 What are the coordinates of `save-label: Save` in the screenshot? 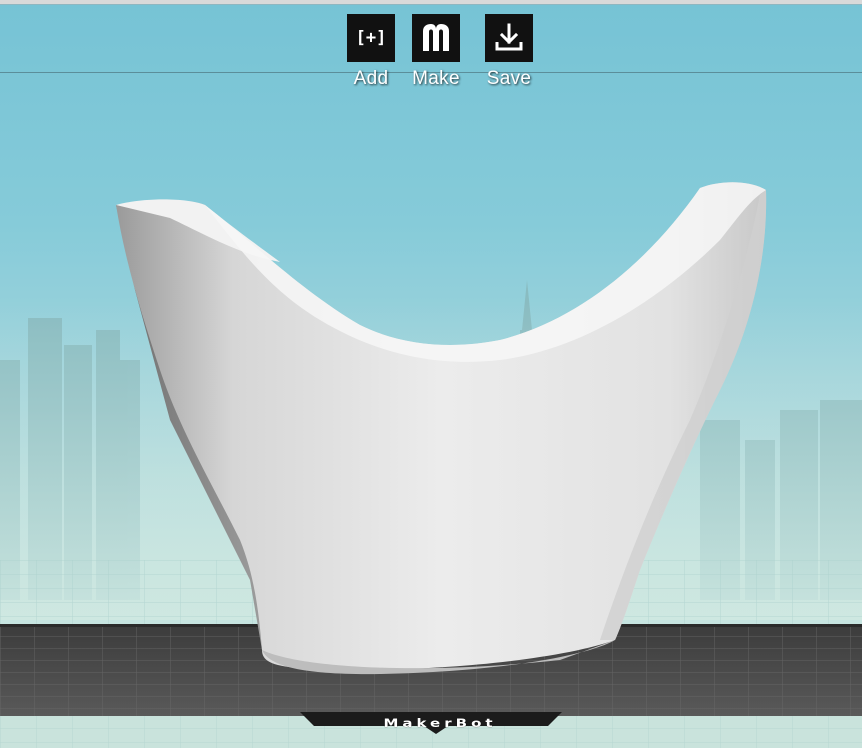 It's located at (509, 78).